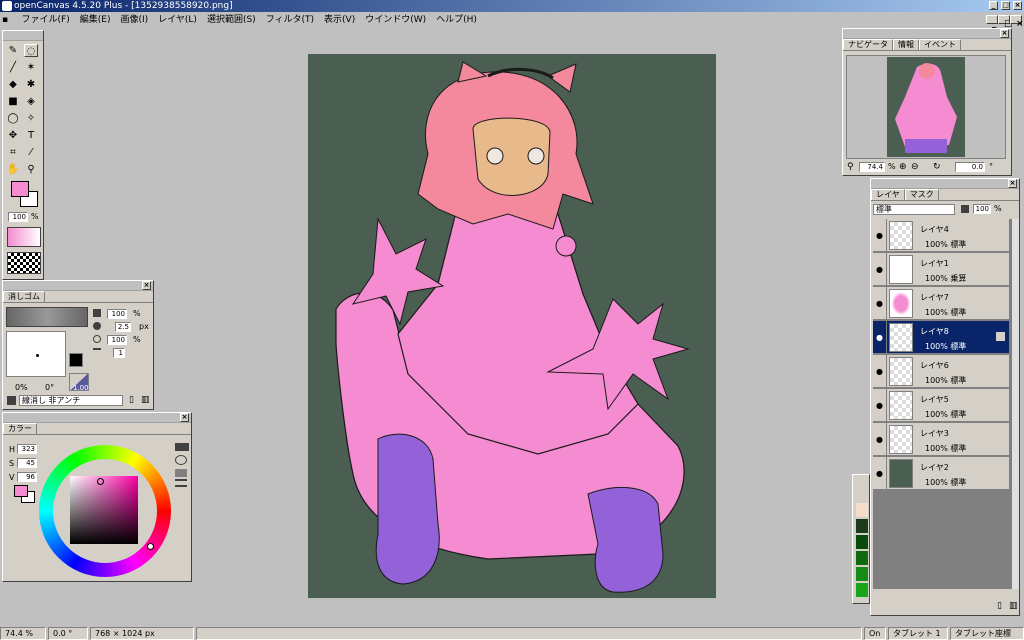  What do you see at coordinates (184, 417) in the screenshot?
I see `color-panel-close-button: ×` at bounding box center [184, 417].